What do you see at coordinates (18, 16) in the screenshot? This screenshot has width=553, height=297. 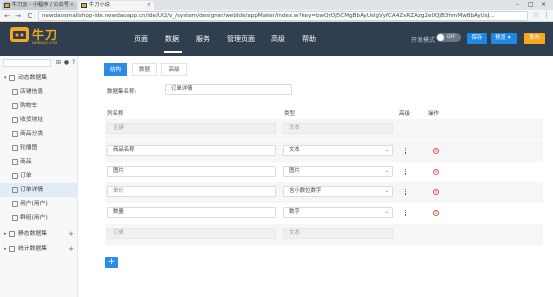 I see `forward-icon: →` at bounding box center [18, 16].